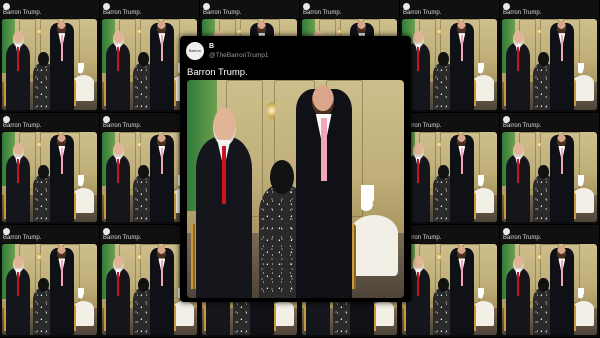 The image size is (600, 338). What do you see at coordinates (217, 72) in the screenshot?
I see `tweet-text: Barron Trump.` at bounding box center [217, 72].